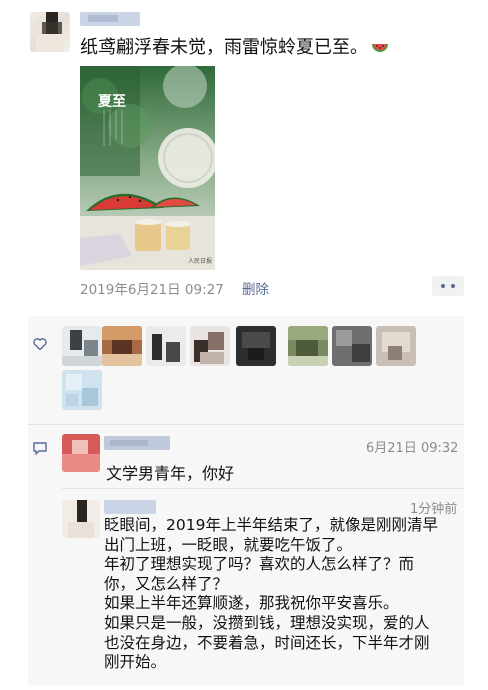  I want to click on comment-divider, so click(263, 488).